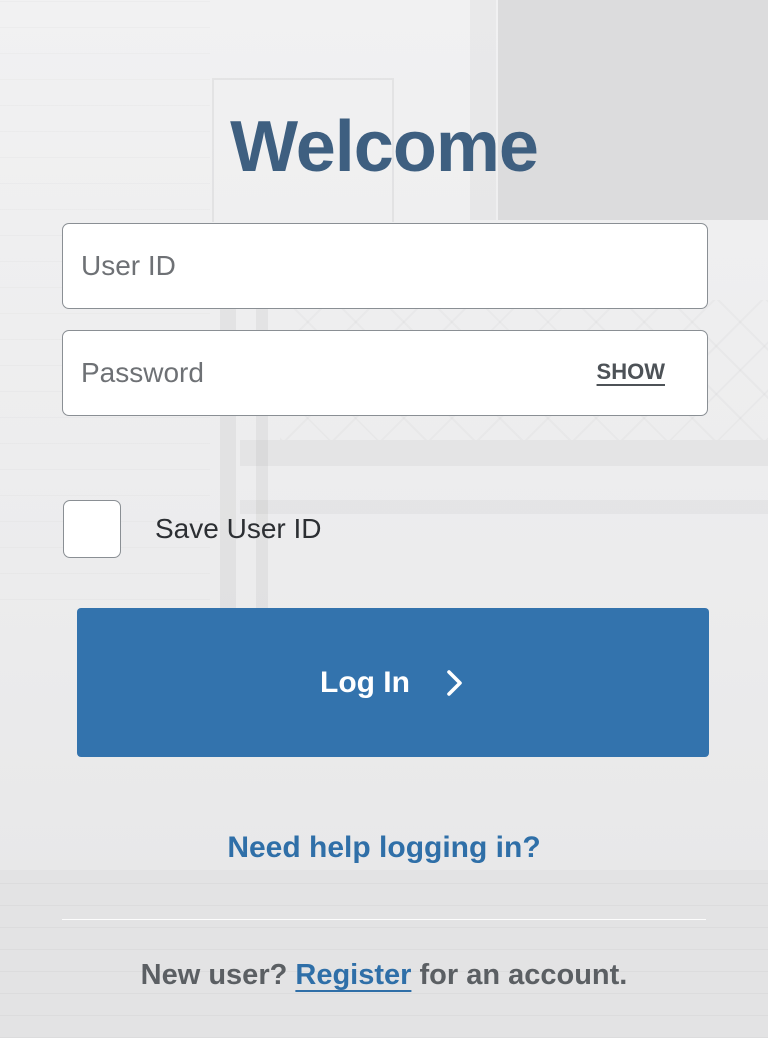  Describe the element at coordinates (238, 529) in the screenshot. I see `save-user-id-label: Save User ID` at that location.